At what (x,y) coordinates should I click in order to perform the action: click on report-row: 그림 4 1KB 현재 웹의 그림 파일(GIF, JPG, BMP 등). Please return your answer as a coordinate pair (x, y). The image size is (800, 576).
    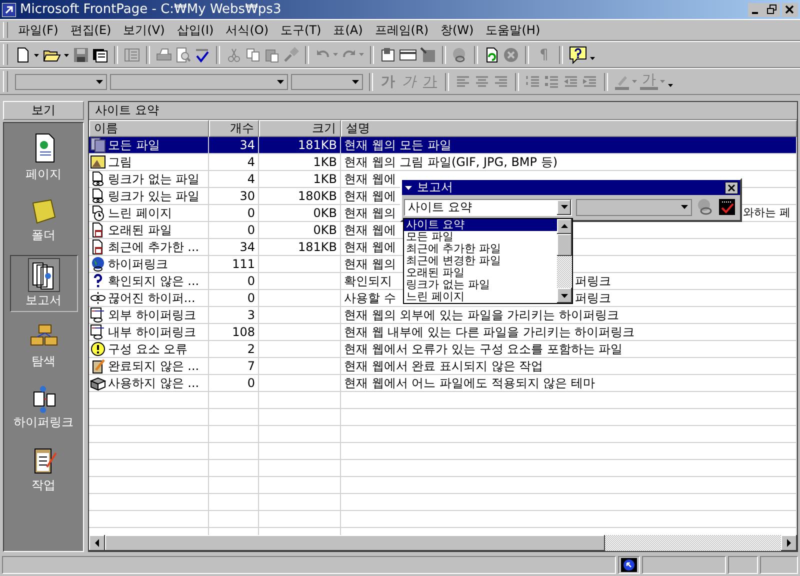
    Looking at the image, I should click on (443, 162).